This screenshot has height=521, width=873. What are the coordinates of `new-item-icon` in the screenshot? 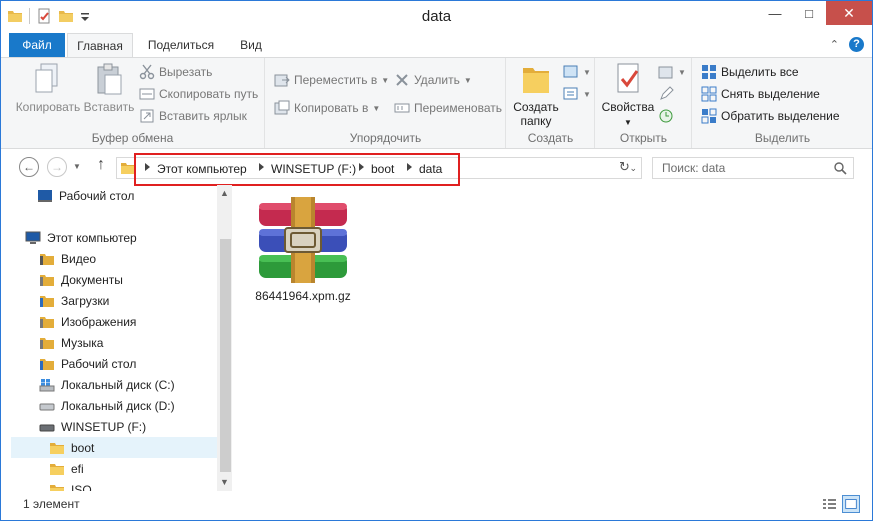 It's located at (570, 71).